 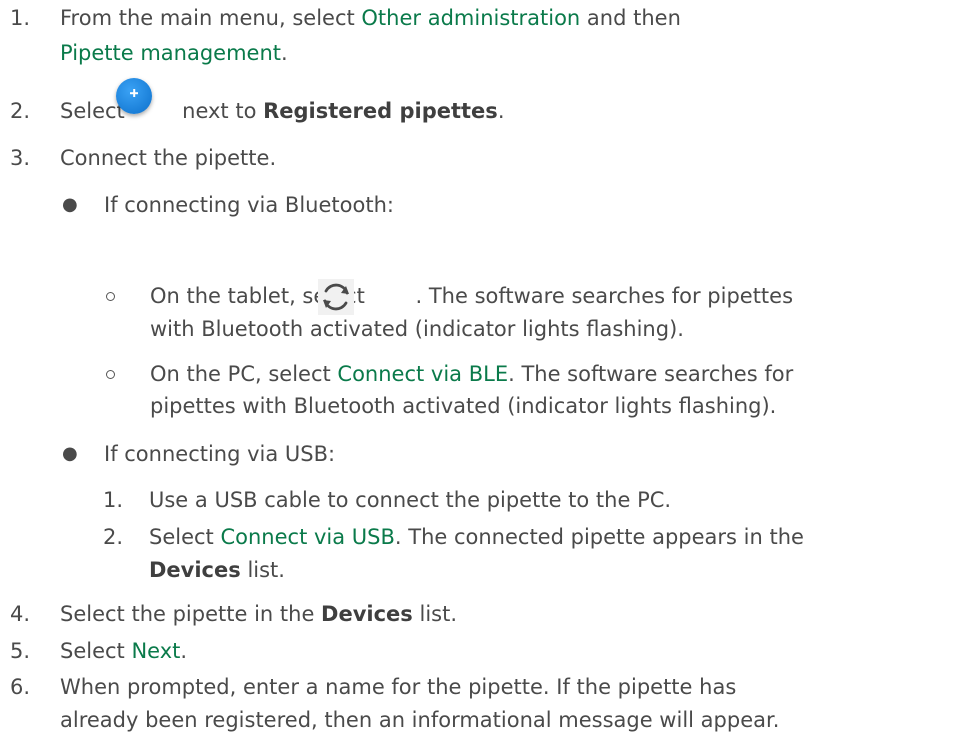 I want to click on step-1-line-2: Pipette management., so click(x=174, y=53).